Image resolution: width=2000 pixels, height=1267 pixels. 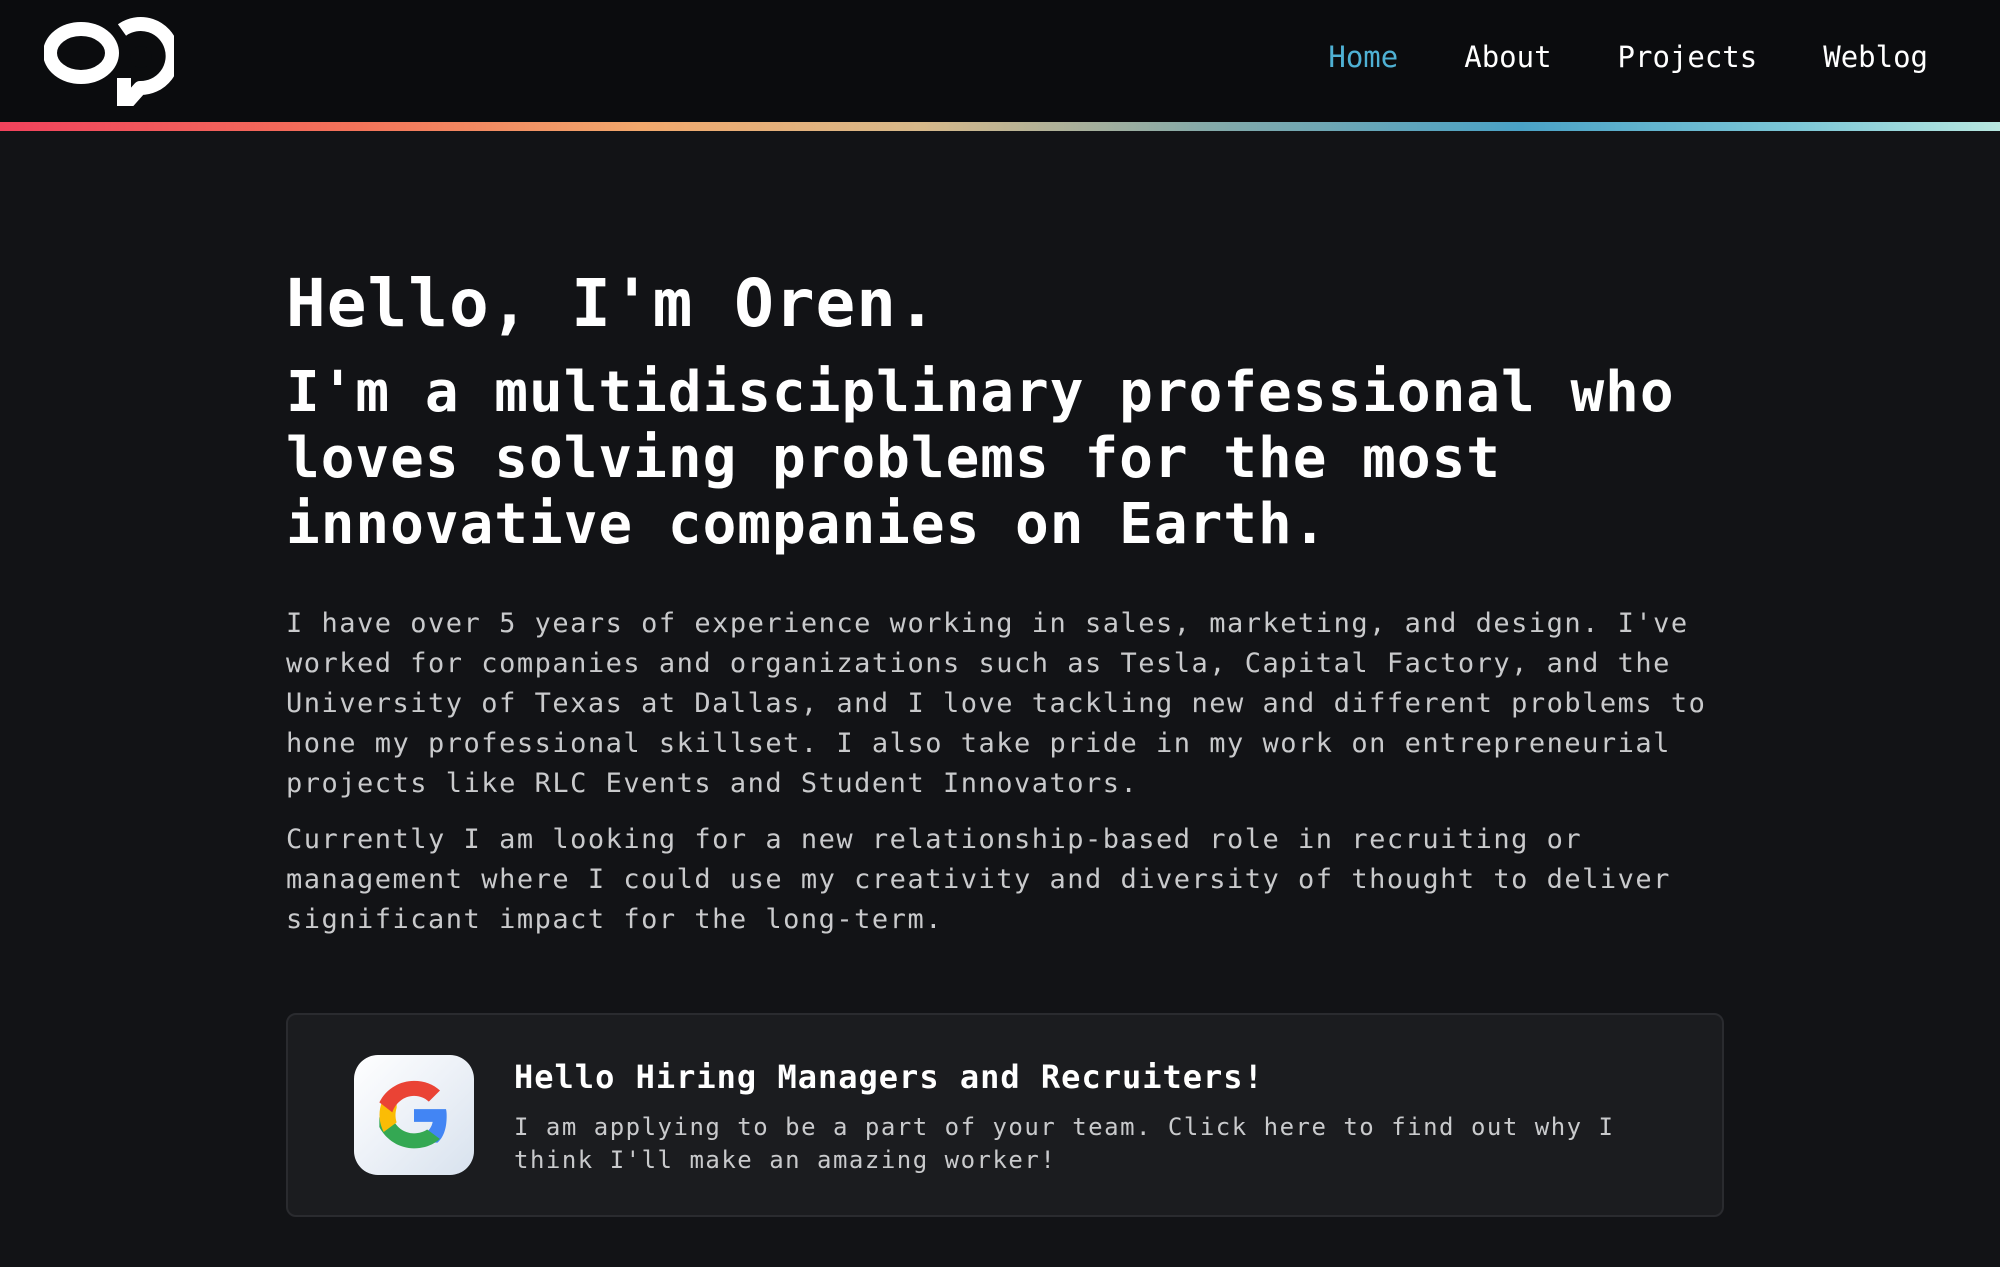 I want to click on google-icon, so click(x=414, y=1115).